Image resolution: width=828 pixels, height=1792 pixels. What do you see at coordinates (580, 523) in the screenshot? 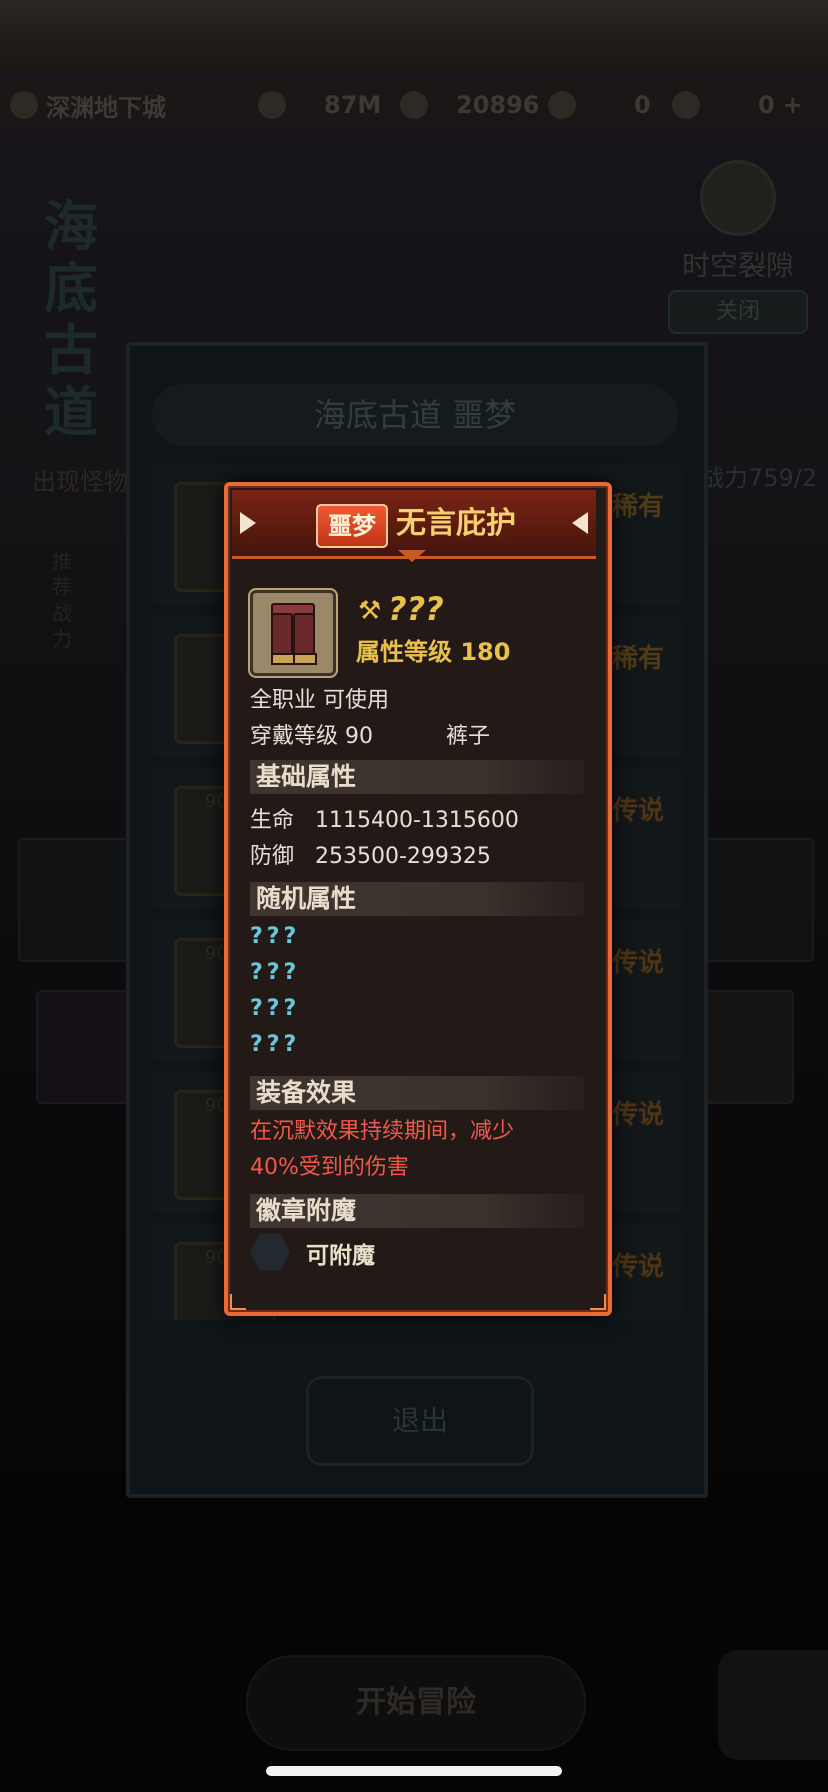
I see `next-arrow-icon` at bounding box center [580, 523].